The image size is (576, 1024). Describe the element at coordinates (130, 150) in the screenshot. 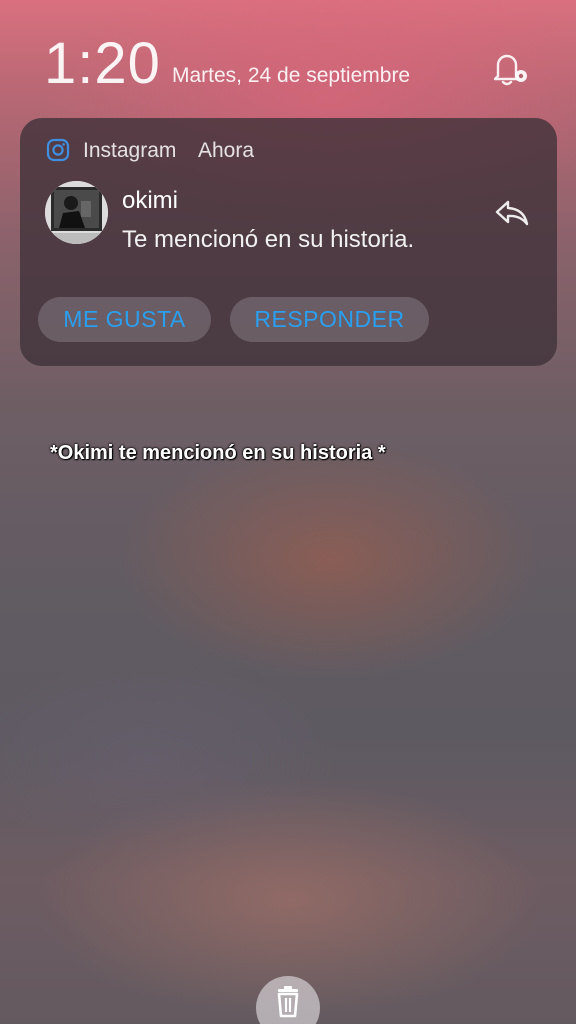

I see `notification-app-name: Instagram` at that location.